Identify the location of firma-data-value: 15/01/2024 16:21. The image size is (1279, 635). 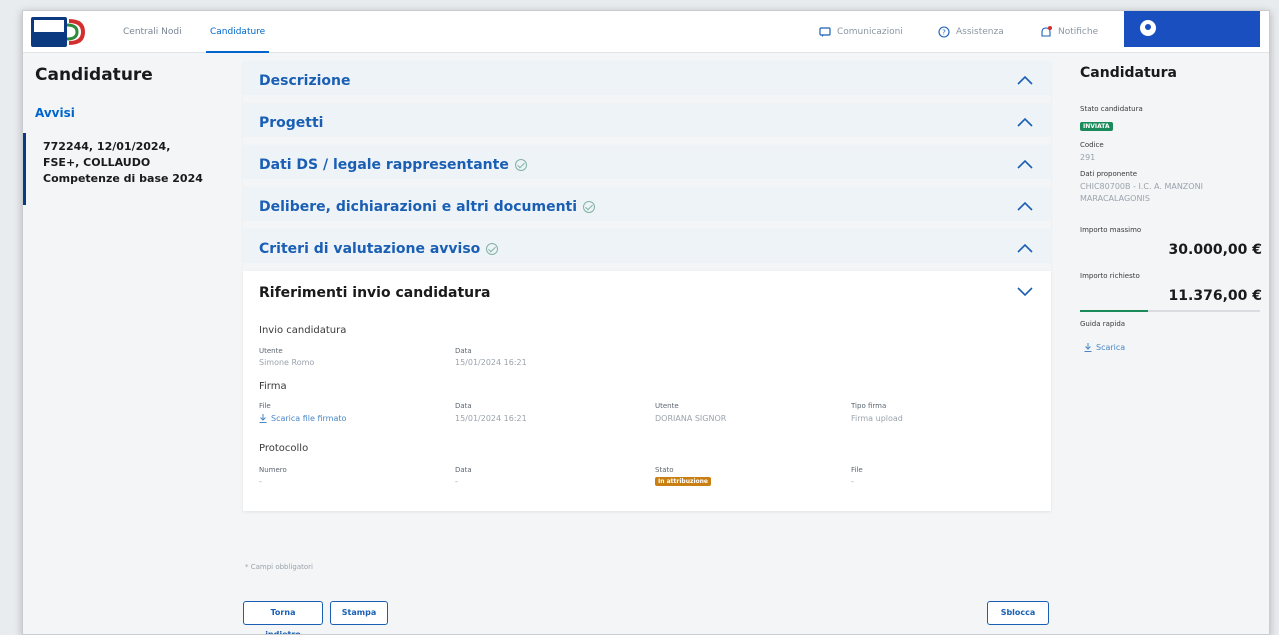
(491, 418).